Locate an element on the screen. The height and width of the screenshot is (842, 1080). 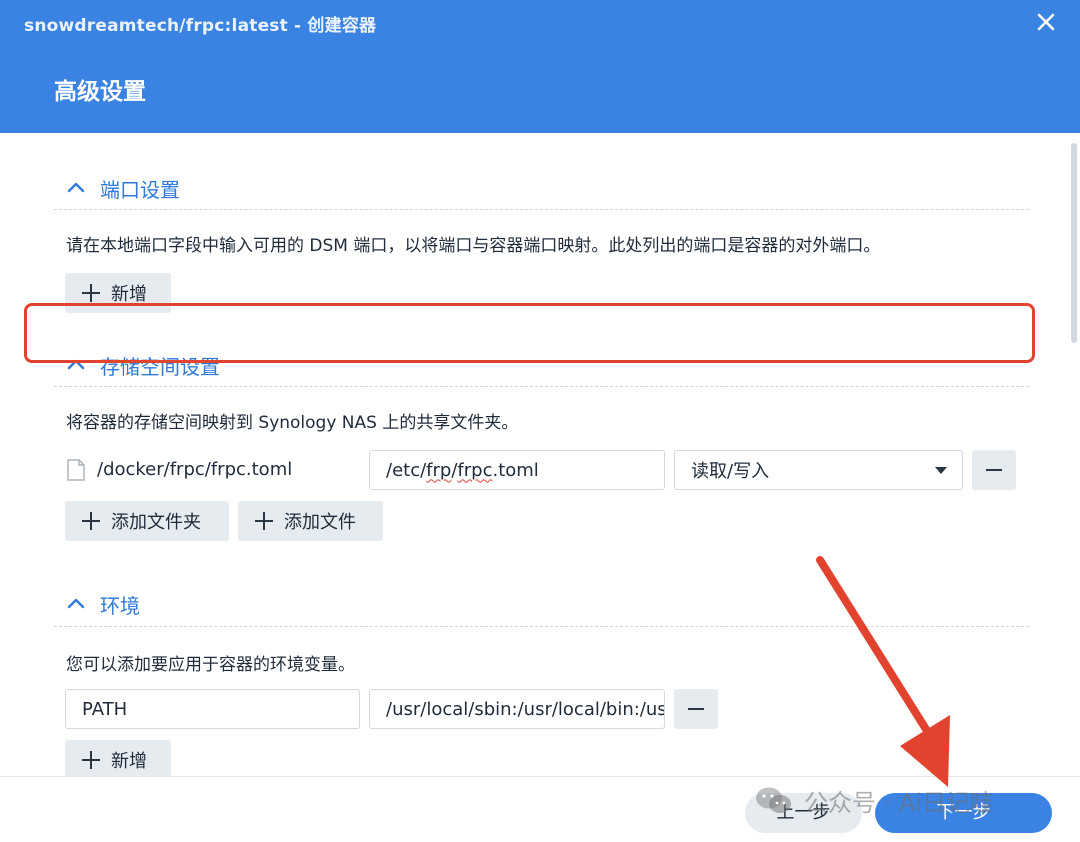
window-title: snowdreamtech/frpc:latest - 创建容器 is located at coordinates (200, 26).